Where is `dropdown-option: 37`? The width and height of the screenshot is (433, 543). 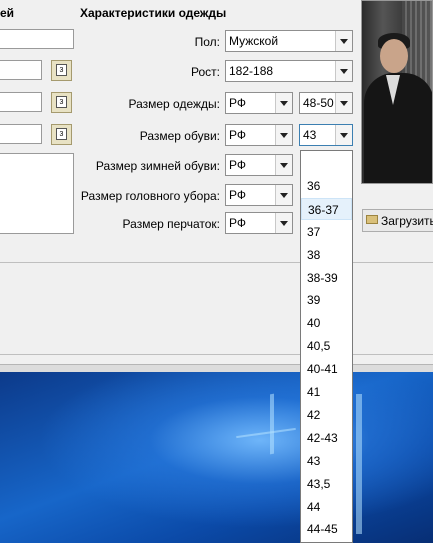
dropdown-option: 37 is located at coordinates (326, 232).